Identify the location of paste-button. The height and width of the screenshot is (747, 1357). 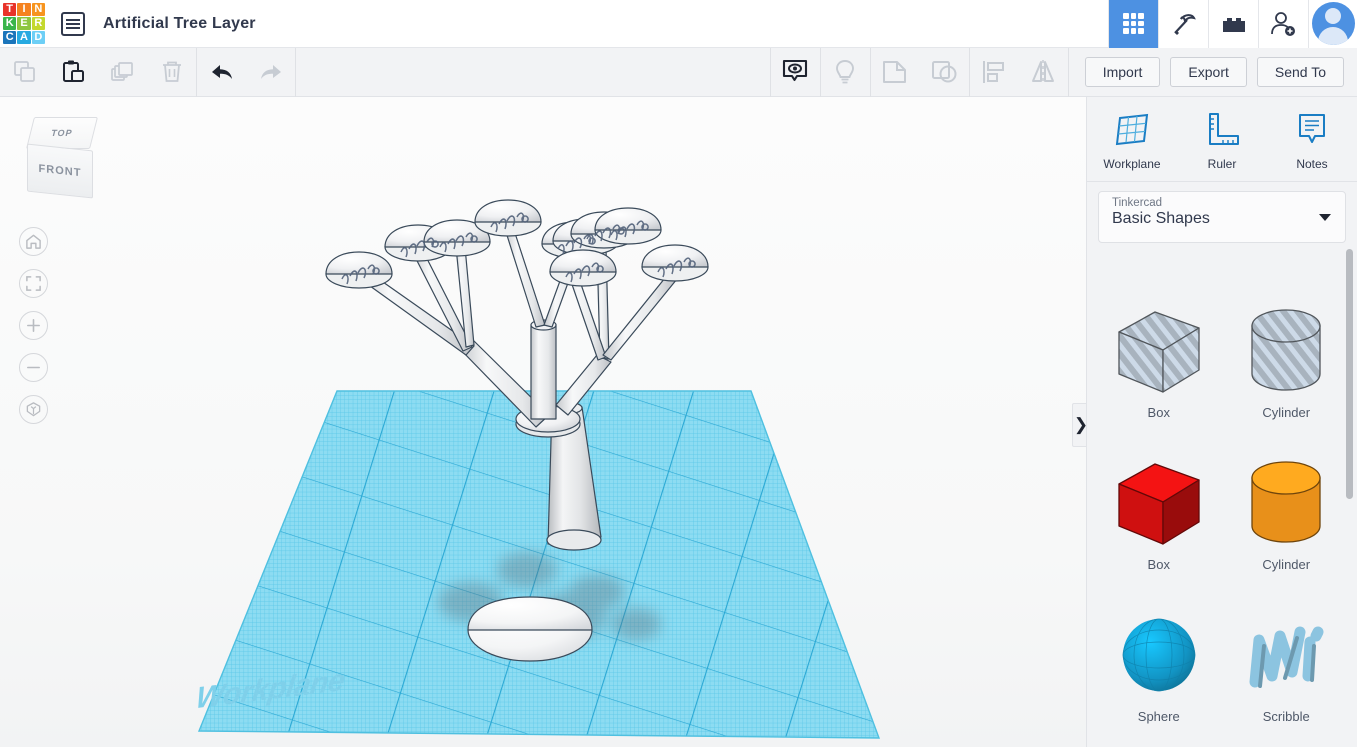
(73, 72).